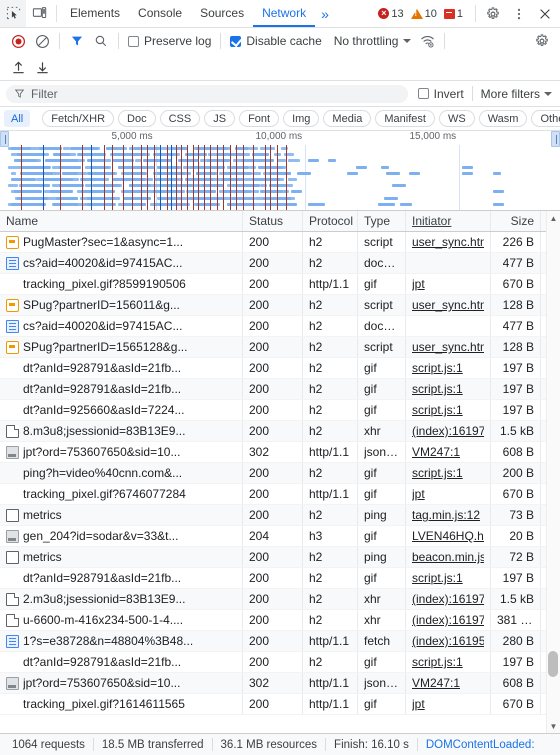  Describe the element at coordinates (280, 515) in the screenshot. I see `table-row: metrics200h2pingtag.min.js:1273 B80 ms` at that location.